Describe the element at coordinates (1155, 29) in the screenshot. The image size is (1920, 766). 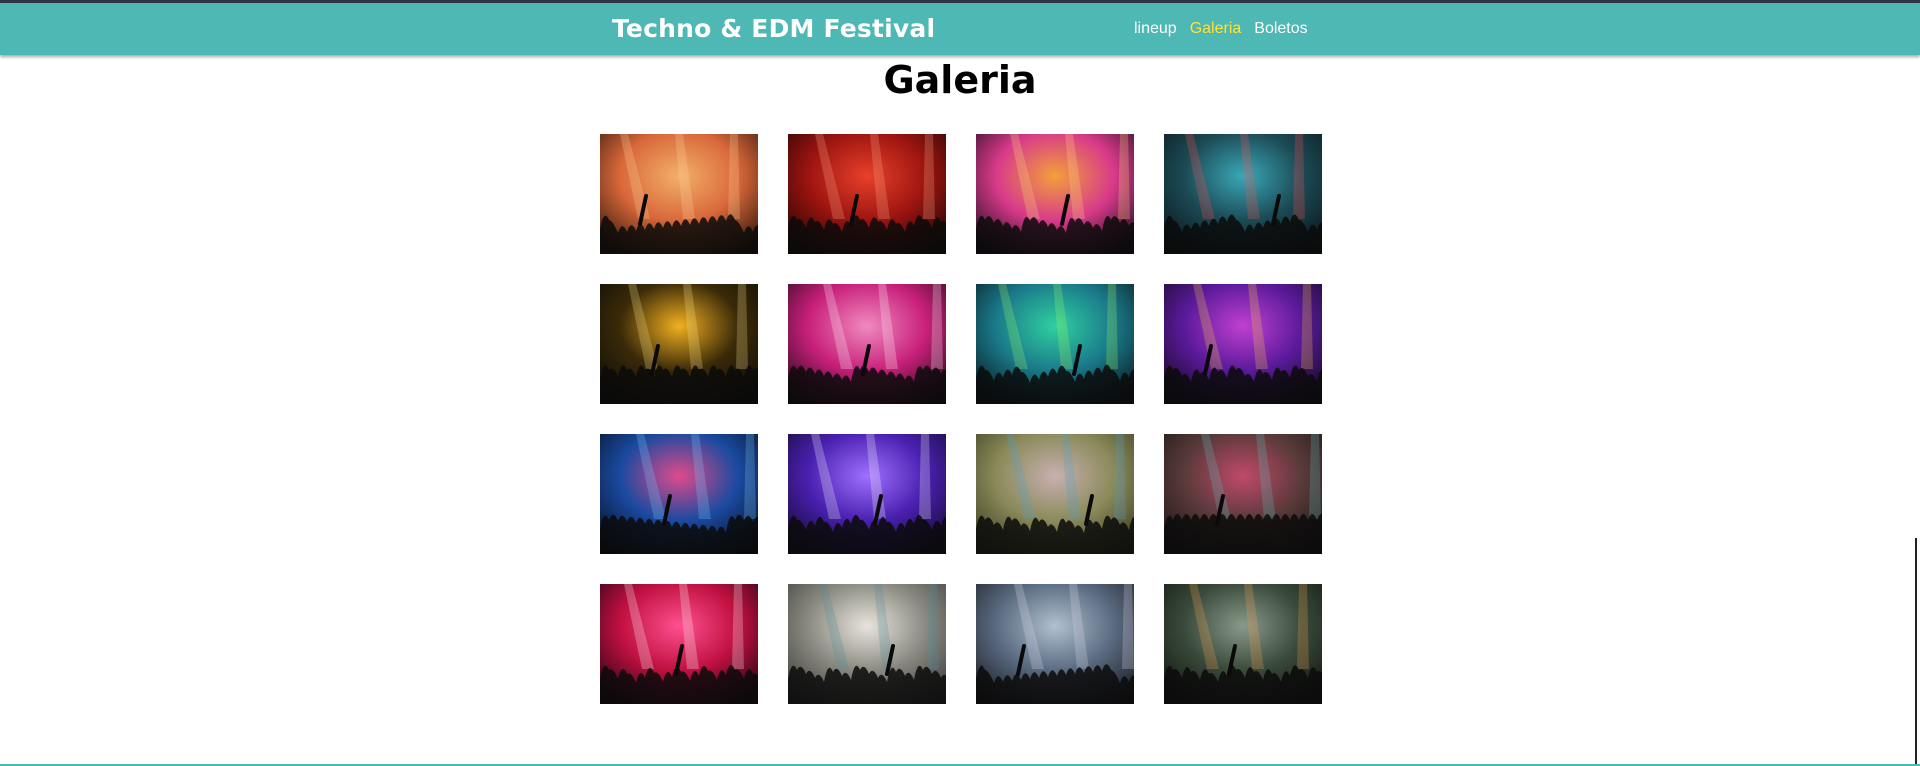
I see `nav-link-lineup: lineup` at that location.